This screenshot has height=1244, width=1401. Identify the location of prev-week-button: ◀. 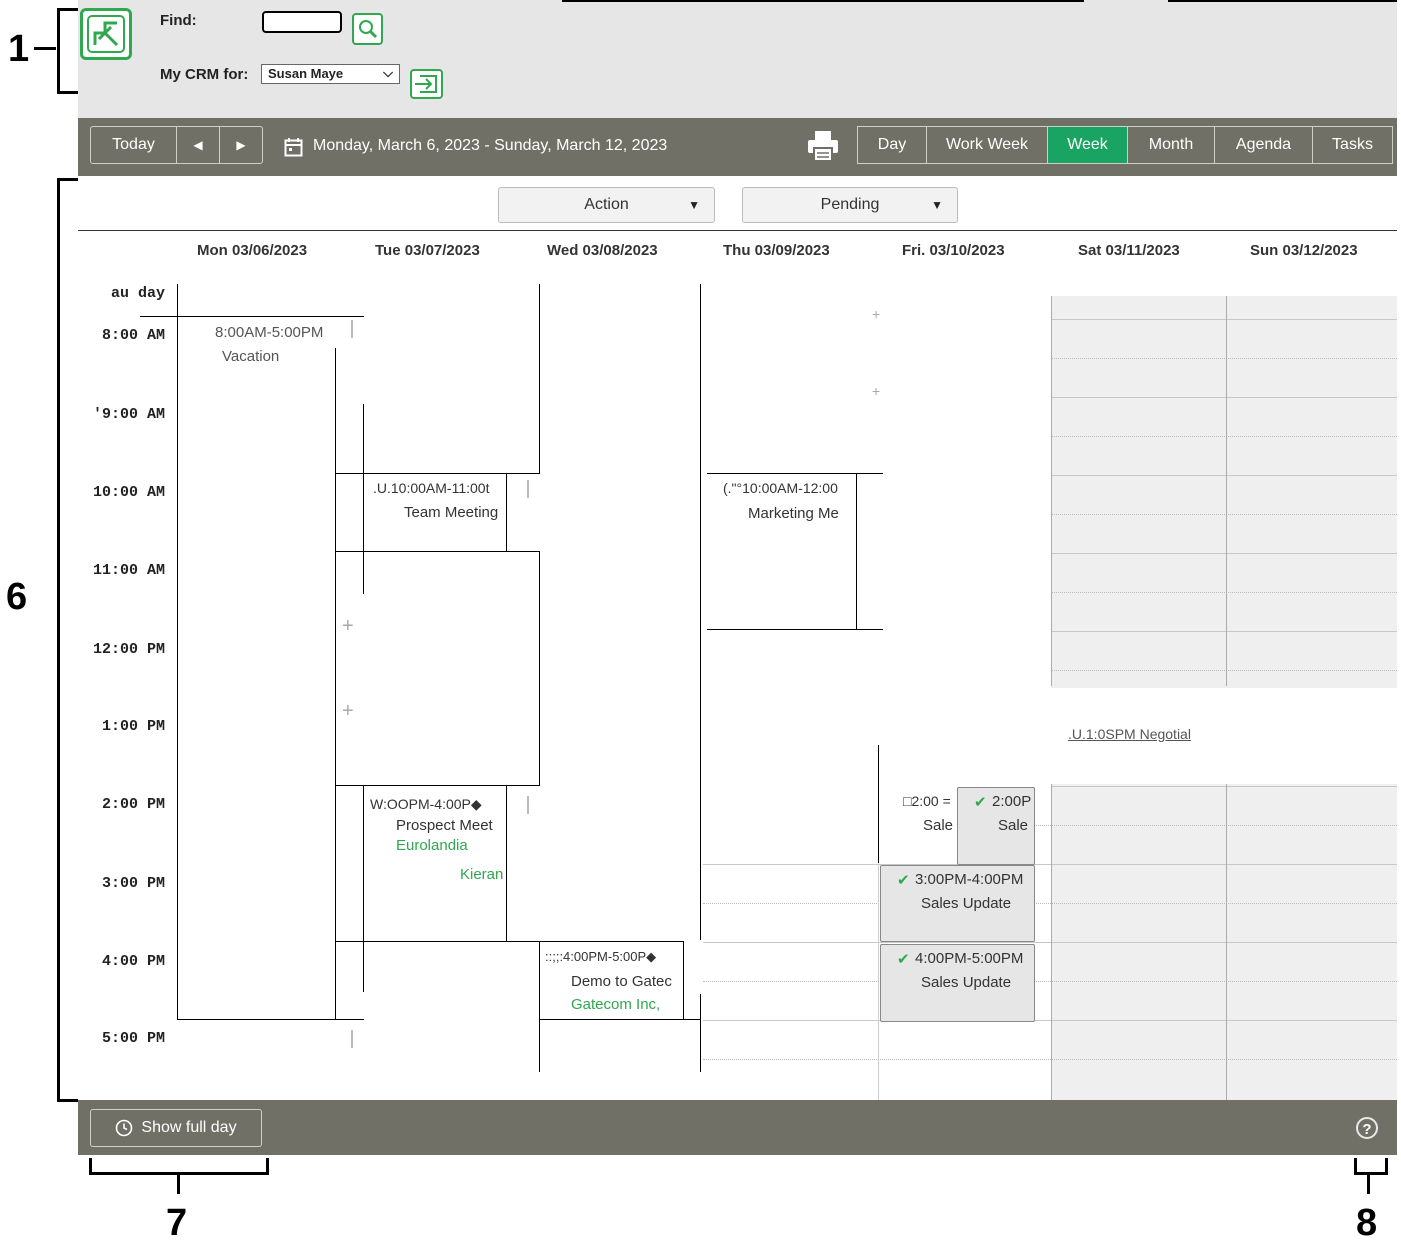
(198, 145).